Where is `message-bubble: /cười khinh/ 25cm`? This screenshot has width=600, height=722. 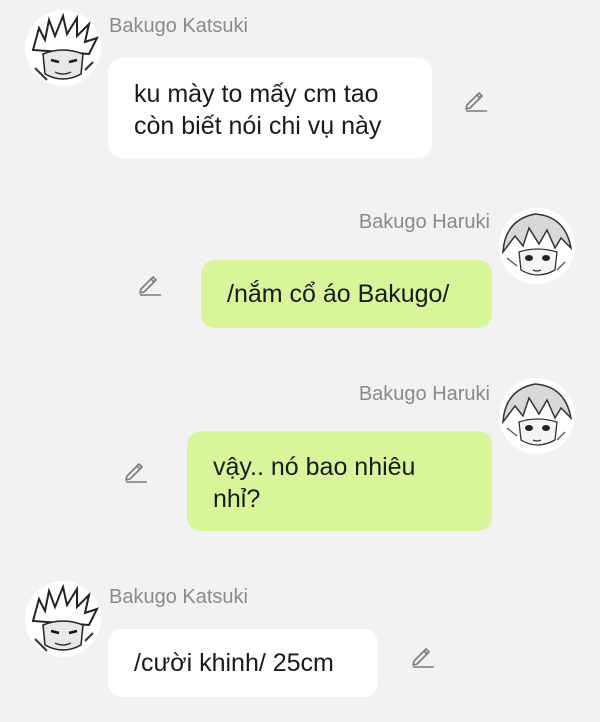
message-bubble: /cười khinh/ 25cm is located at coordinates (243, 663).